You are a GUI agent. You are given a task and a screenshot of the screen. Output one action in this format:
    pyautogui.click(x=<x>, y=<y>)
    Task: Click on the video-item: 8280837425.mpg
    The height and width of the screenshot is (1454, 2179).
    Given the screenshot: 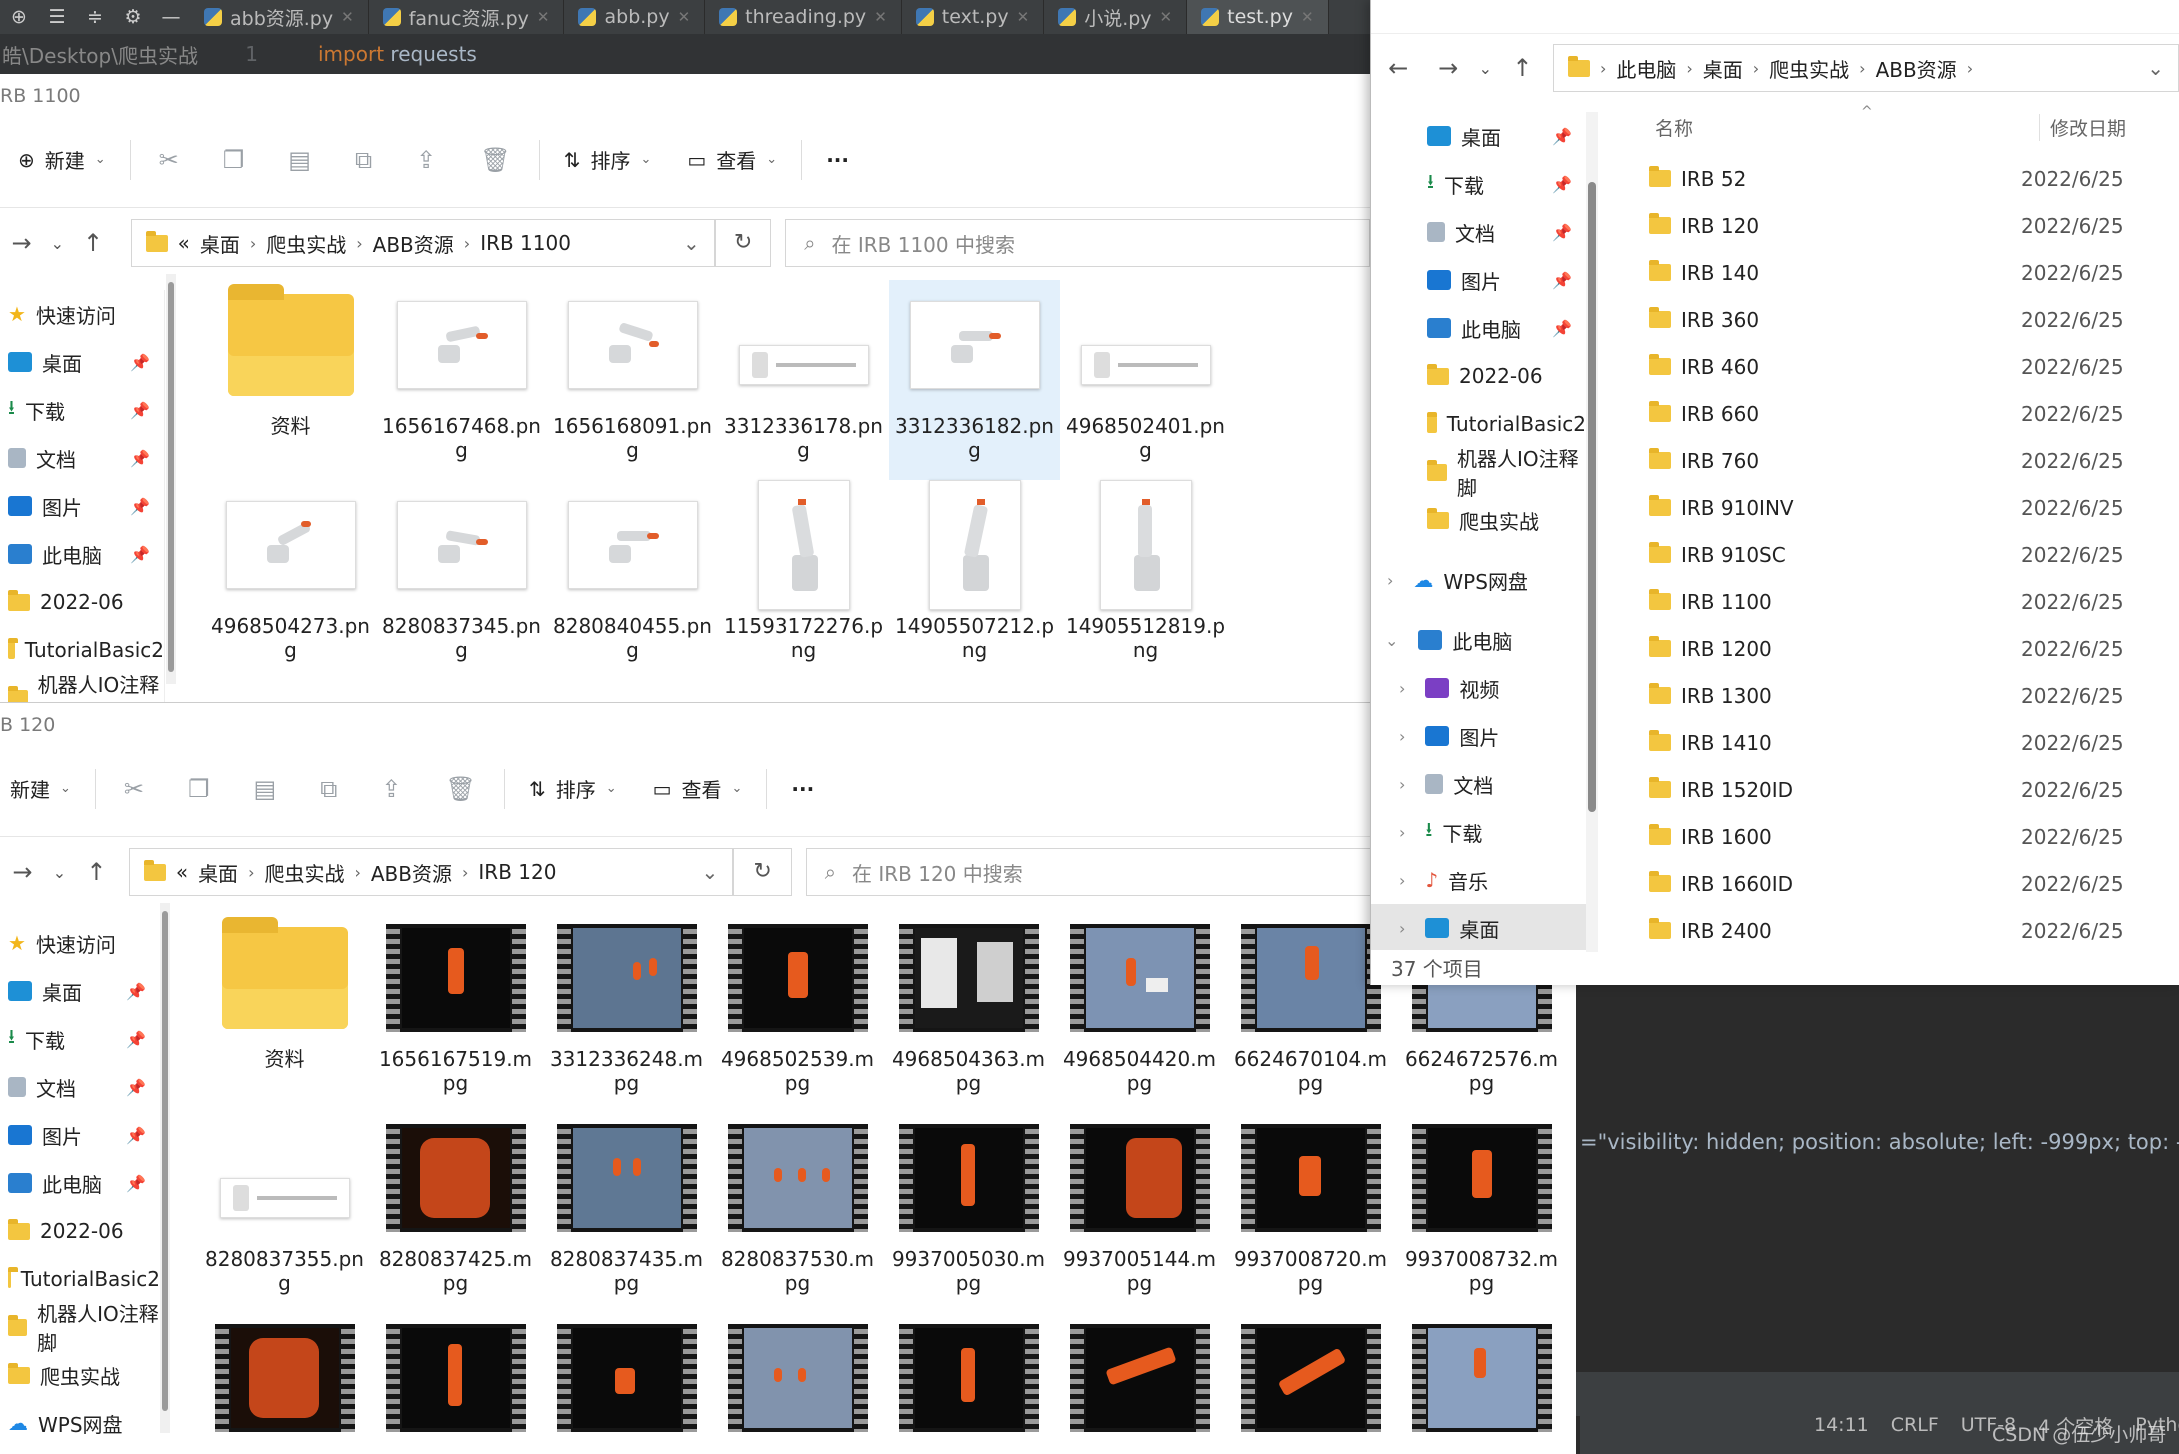 What is the action you would take?
    pyautogui.click(x=455, y=1213)
    